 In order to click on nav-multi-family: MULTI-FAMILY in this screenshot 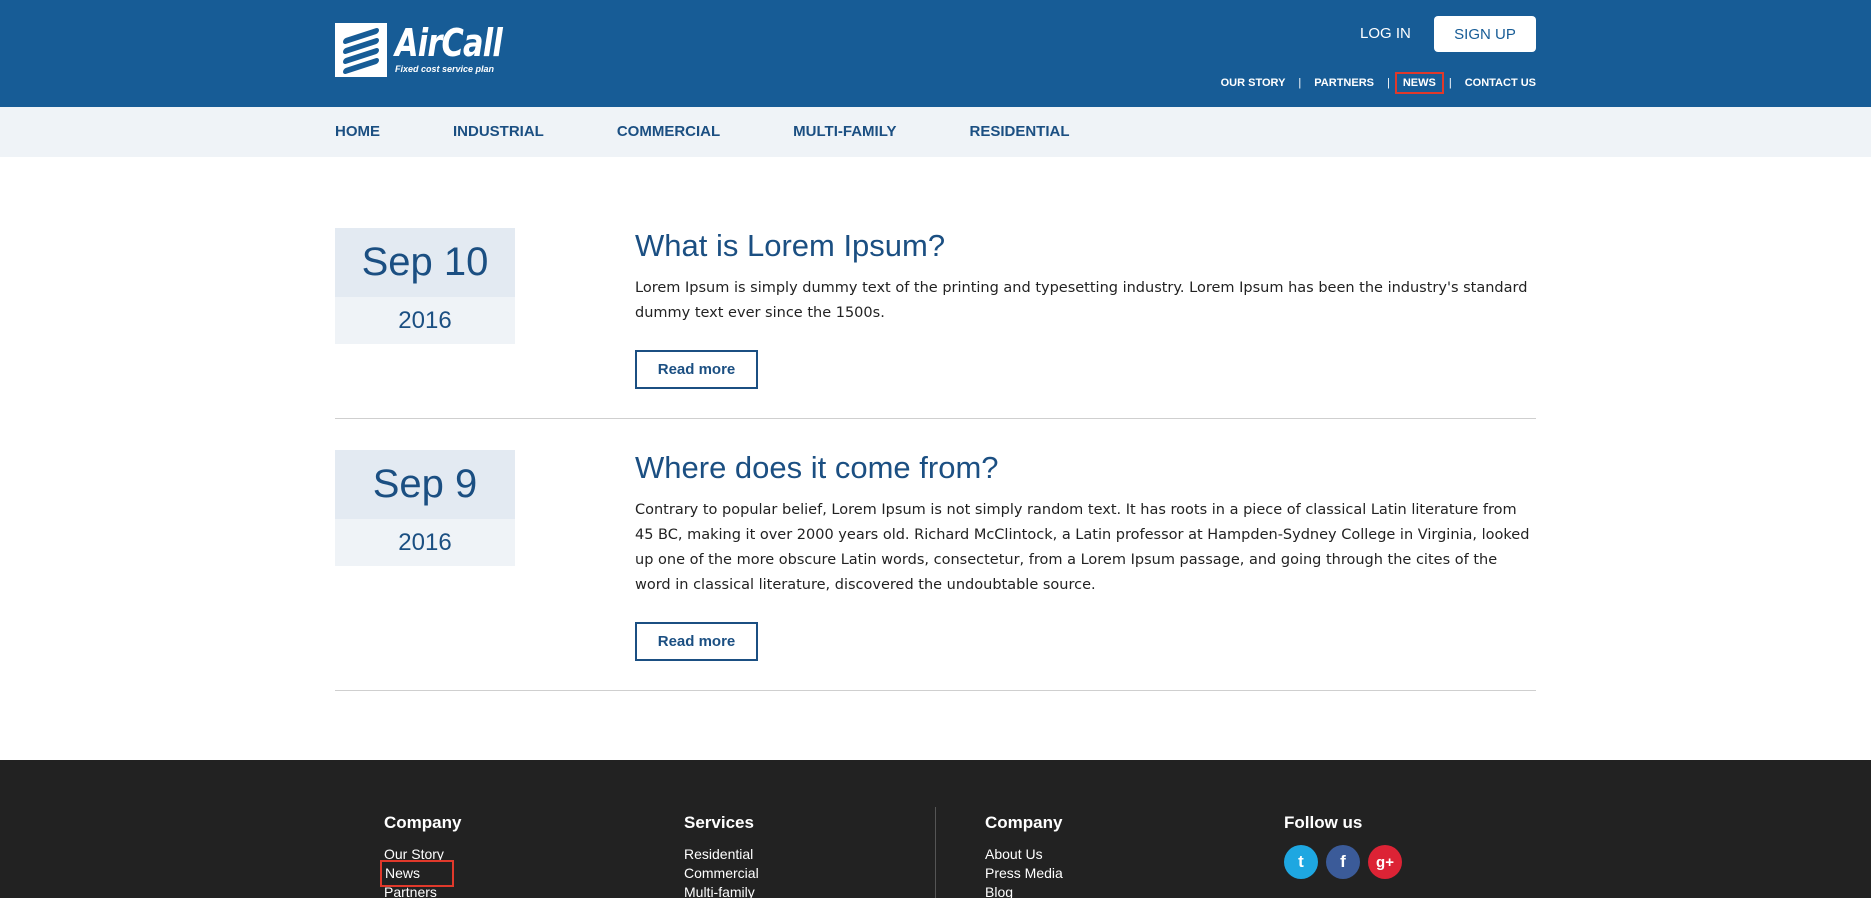, I will do `click(844, 131)`.